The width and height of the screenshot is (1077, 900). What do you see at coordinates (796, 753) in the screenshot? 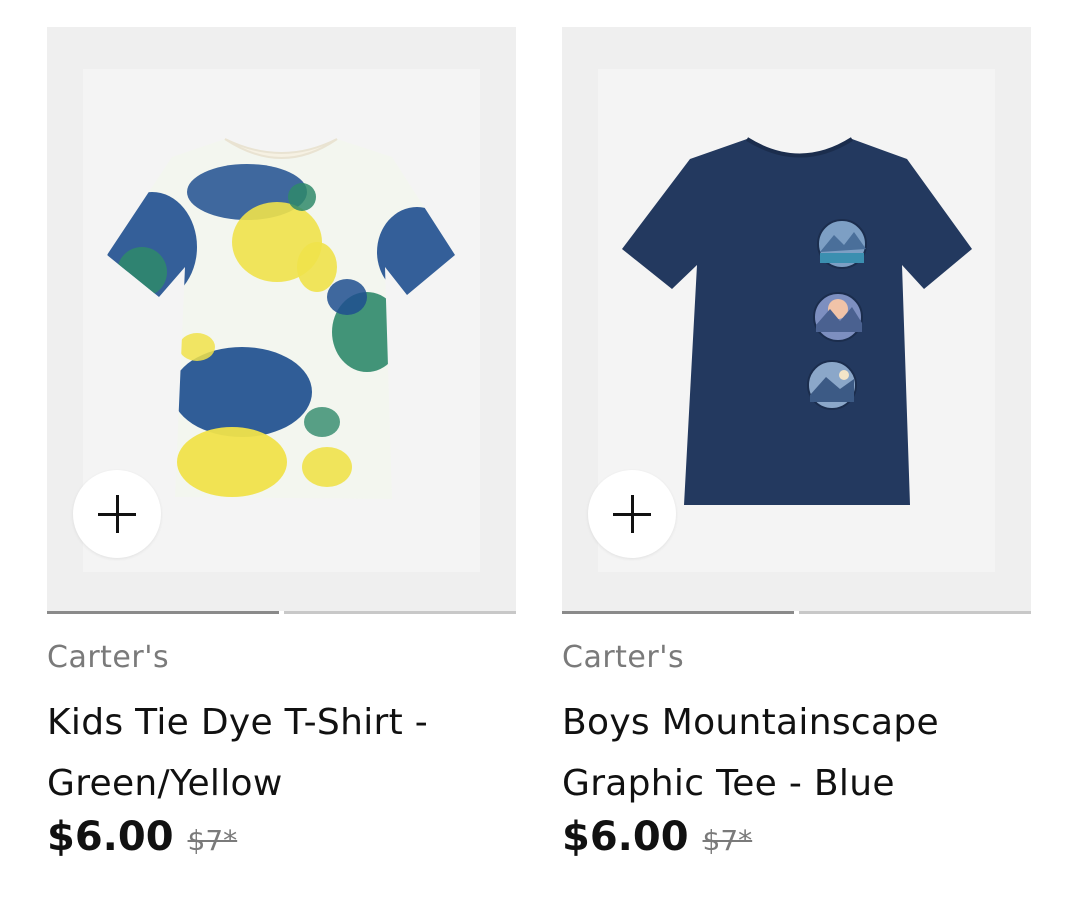
I see `product-title: Boys Mountainscape Graphic Tee - Blue` at bounding box center [796, 753].